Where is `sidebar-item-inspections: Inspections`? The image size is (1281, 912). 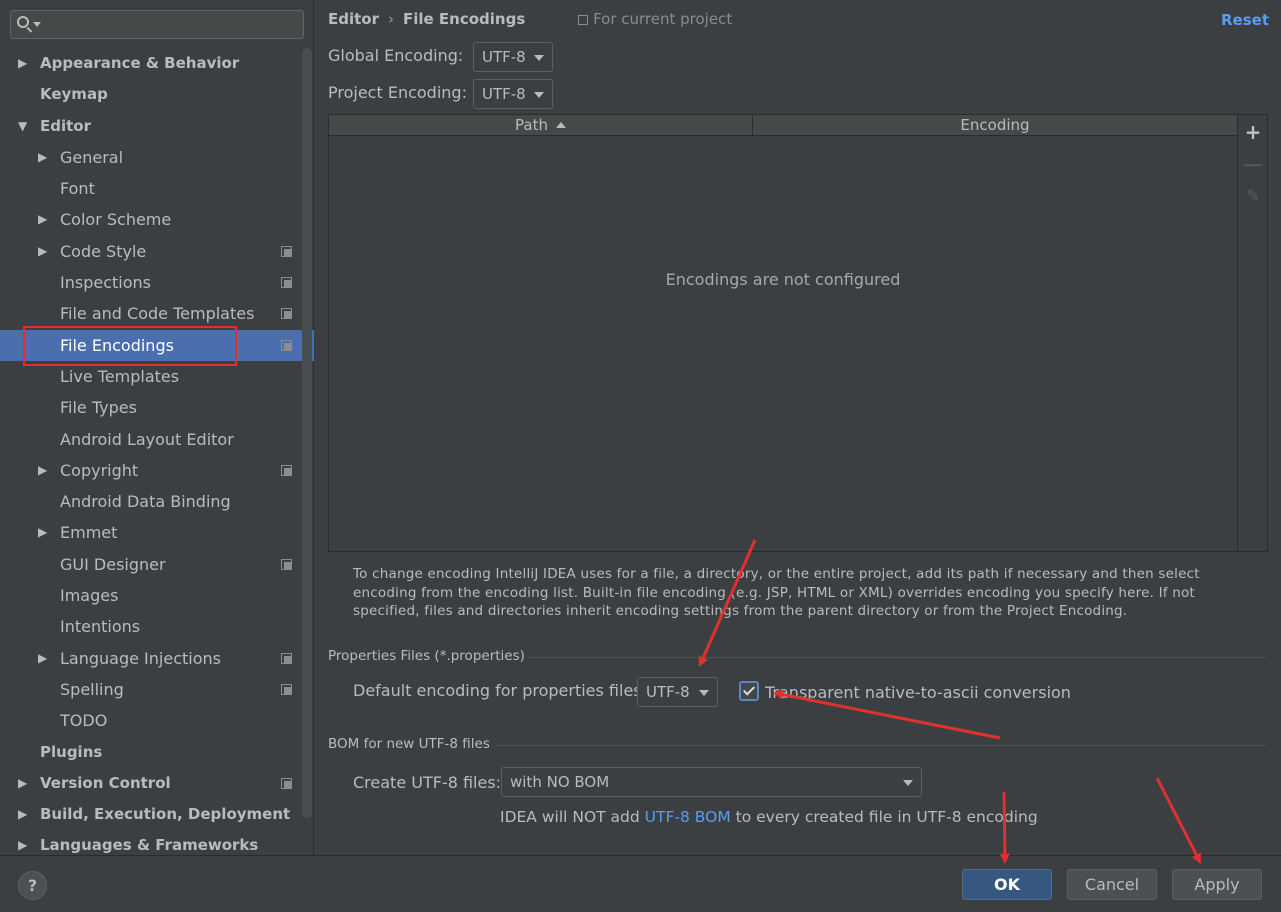
sidebar-item-inspections: Inspections is located at coordinates (150, 282).